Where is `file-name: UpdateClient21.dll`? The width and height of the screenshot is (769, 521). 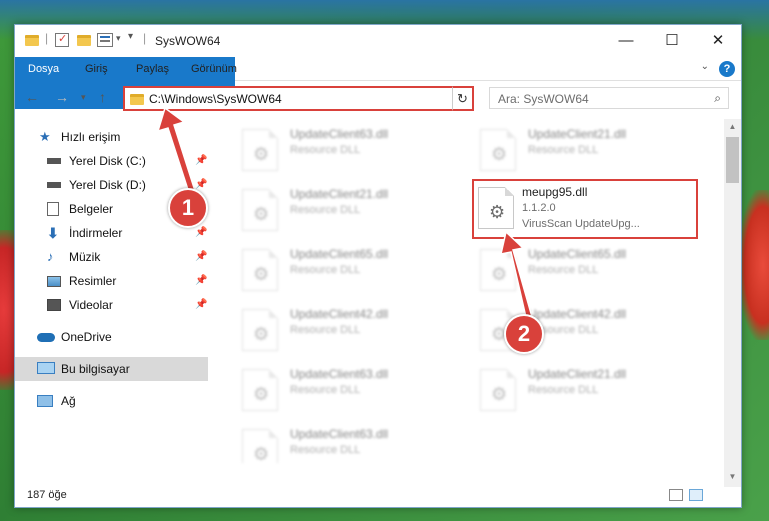
file-name: UpdateClient21.dll is located at coordinates (339, 194).